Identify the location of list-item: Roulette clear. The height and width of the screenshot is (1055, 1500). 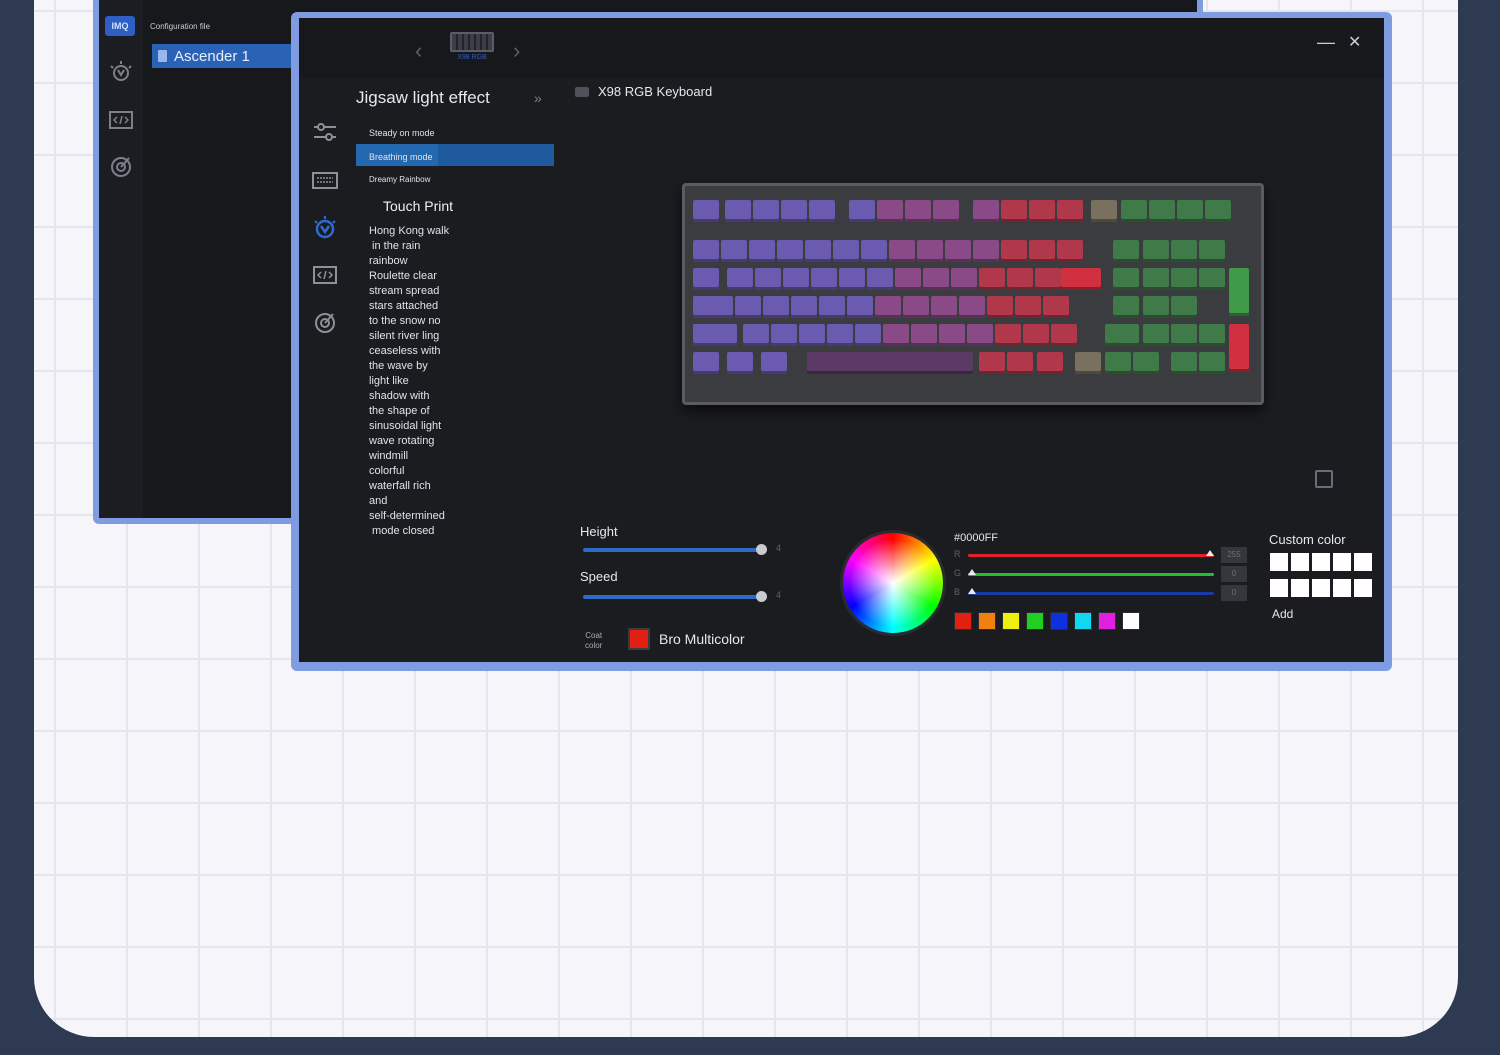
(429, 276).